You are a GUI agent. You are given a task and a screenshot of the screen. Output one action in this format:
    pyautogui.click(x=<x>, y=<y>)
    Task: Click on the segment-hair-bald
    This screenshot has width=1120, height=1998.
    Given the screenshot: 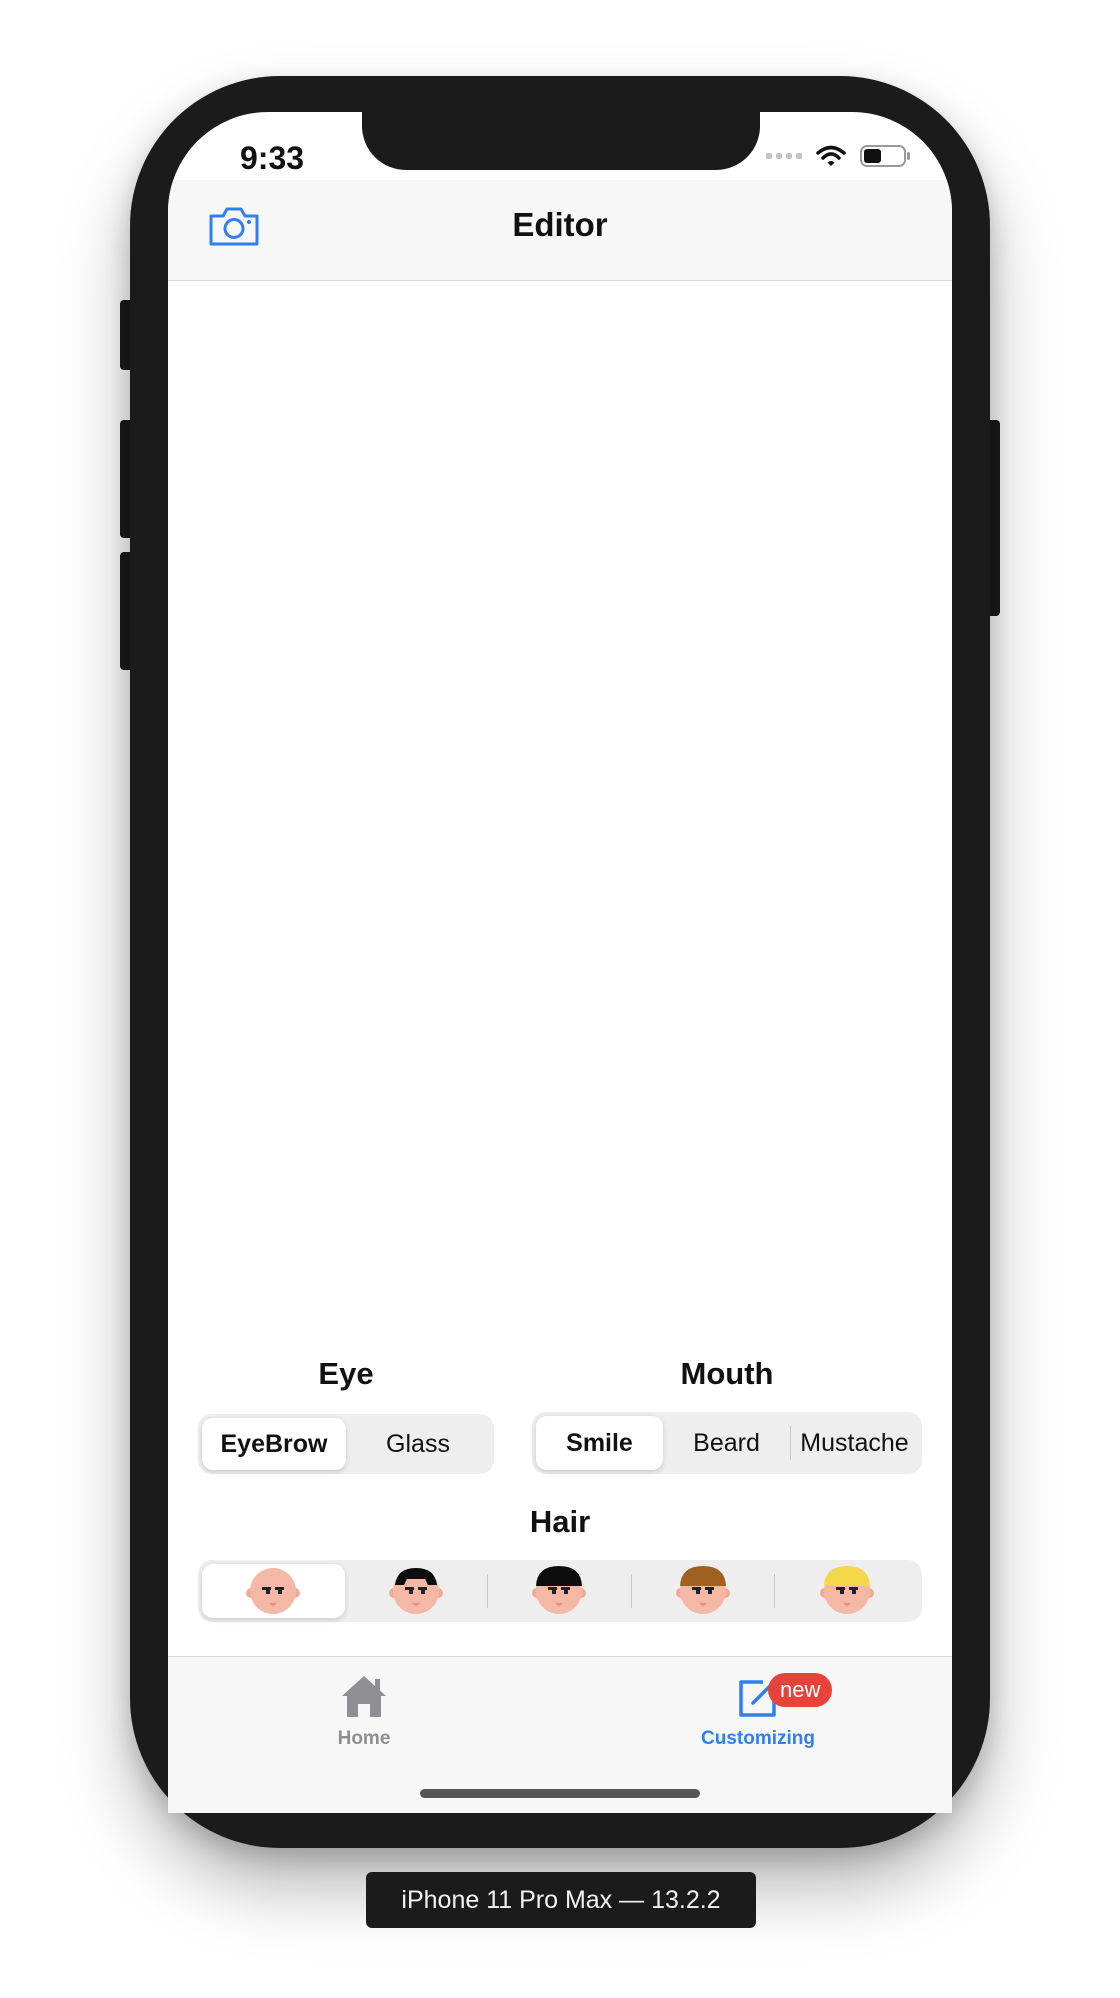 What is the action you would take?
    pyautogui.click(x=273, y=1591)
    